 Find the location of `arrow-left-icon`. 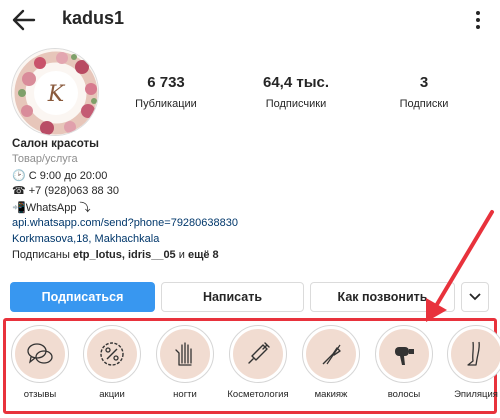

arrow-left-icon is located at coordinates (24, 20).